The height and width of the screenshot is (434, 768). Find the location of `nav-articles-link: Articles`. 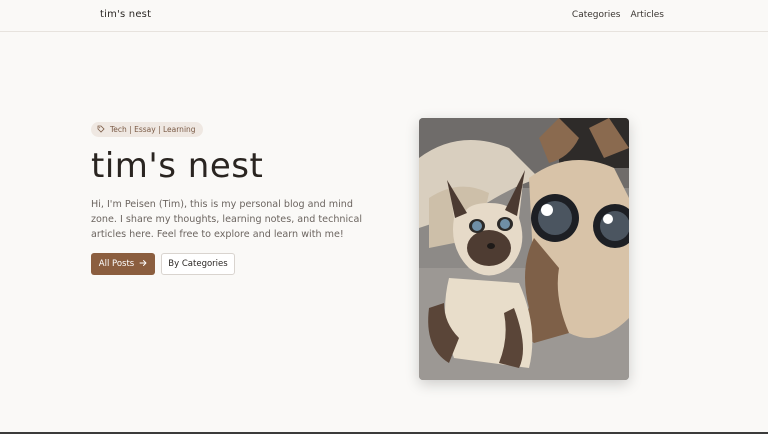

nav-articles-link: Articles is located at coordinates (647, 15).